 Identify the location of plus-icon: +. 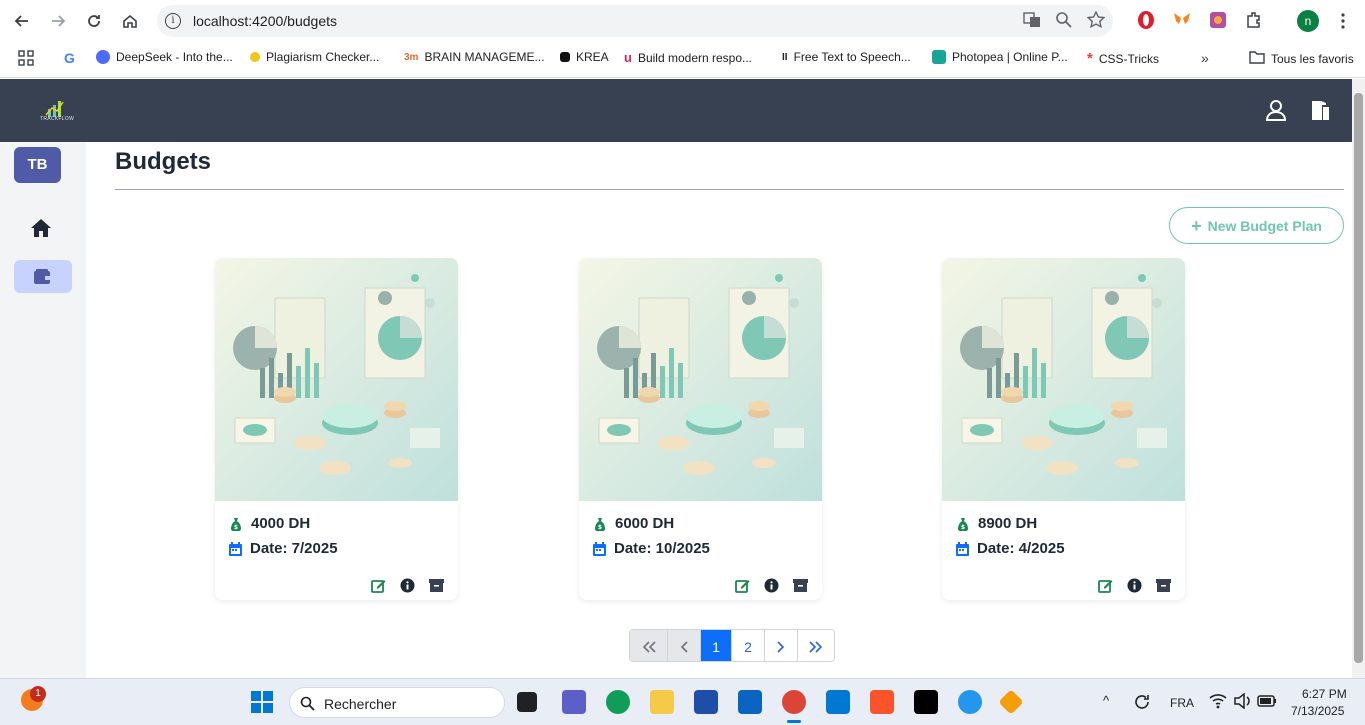
(1196, 225).